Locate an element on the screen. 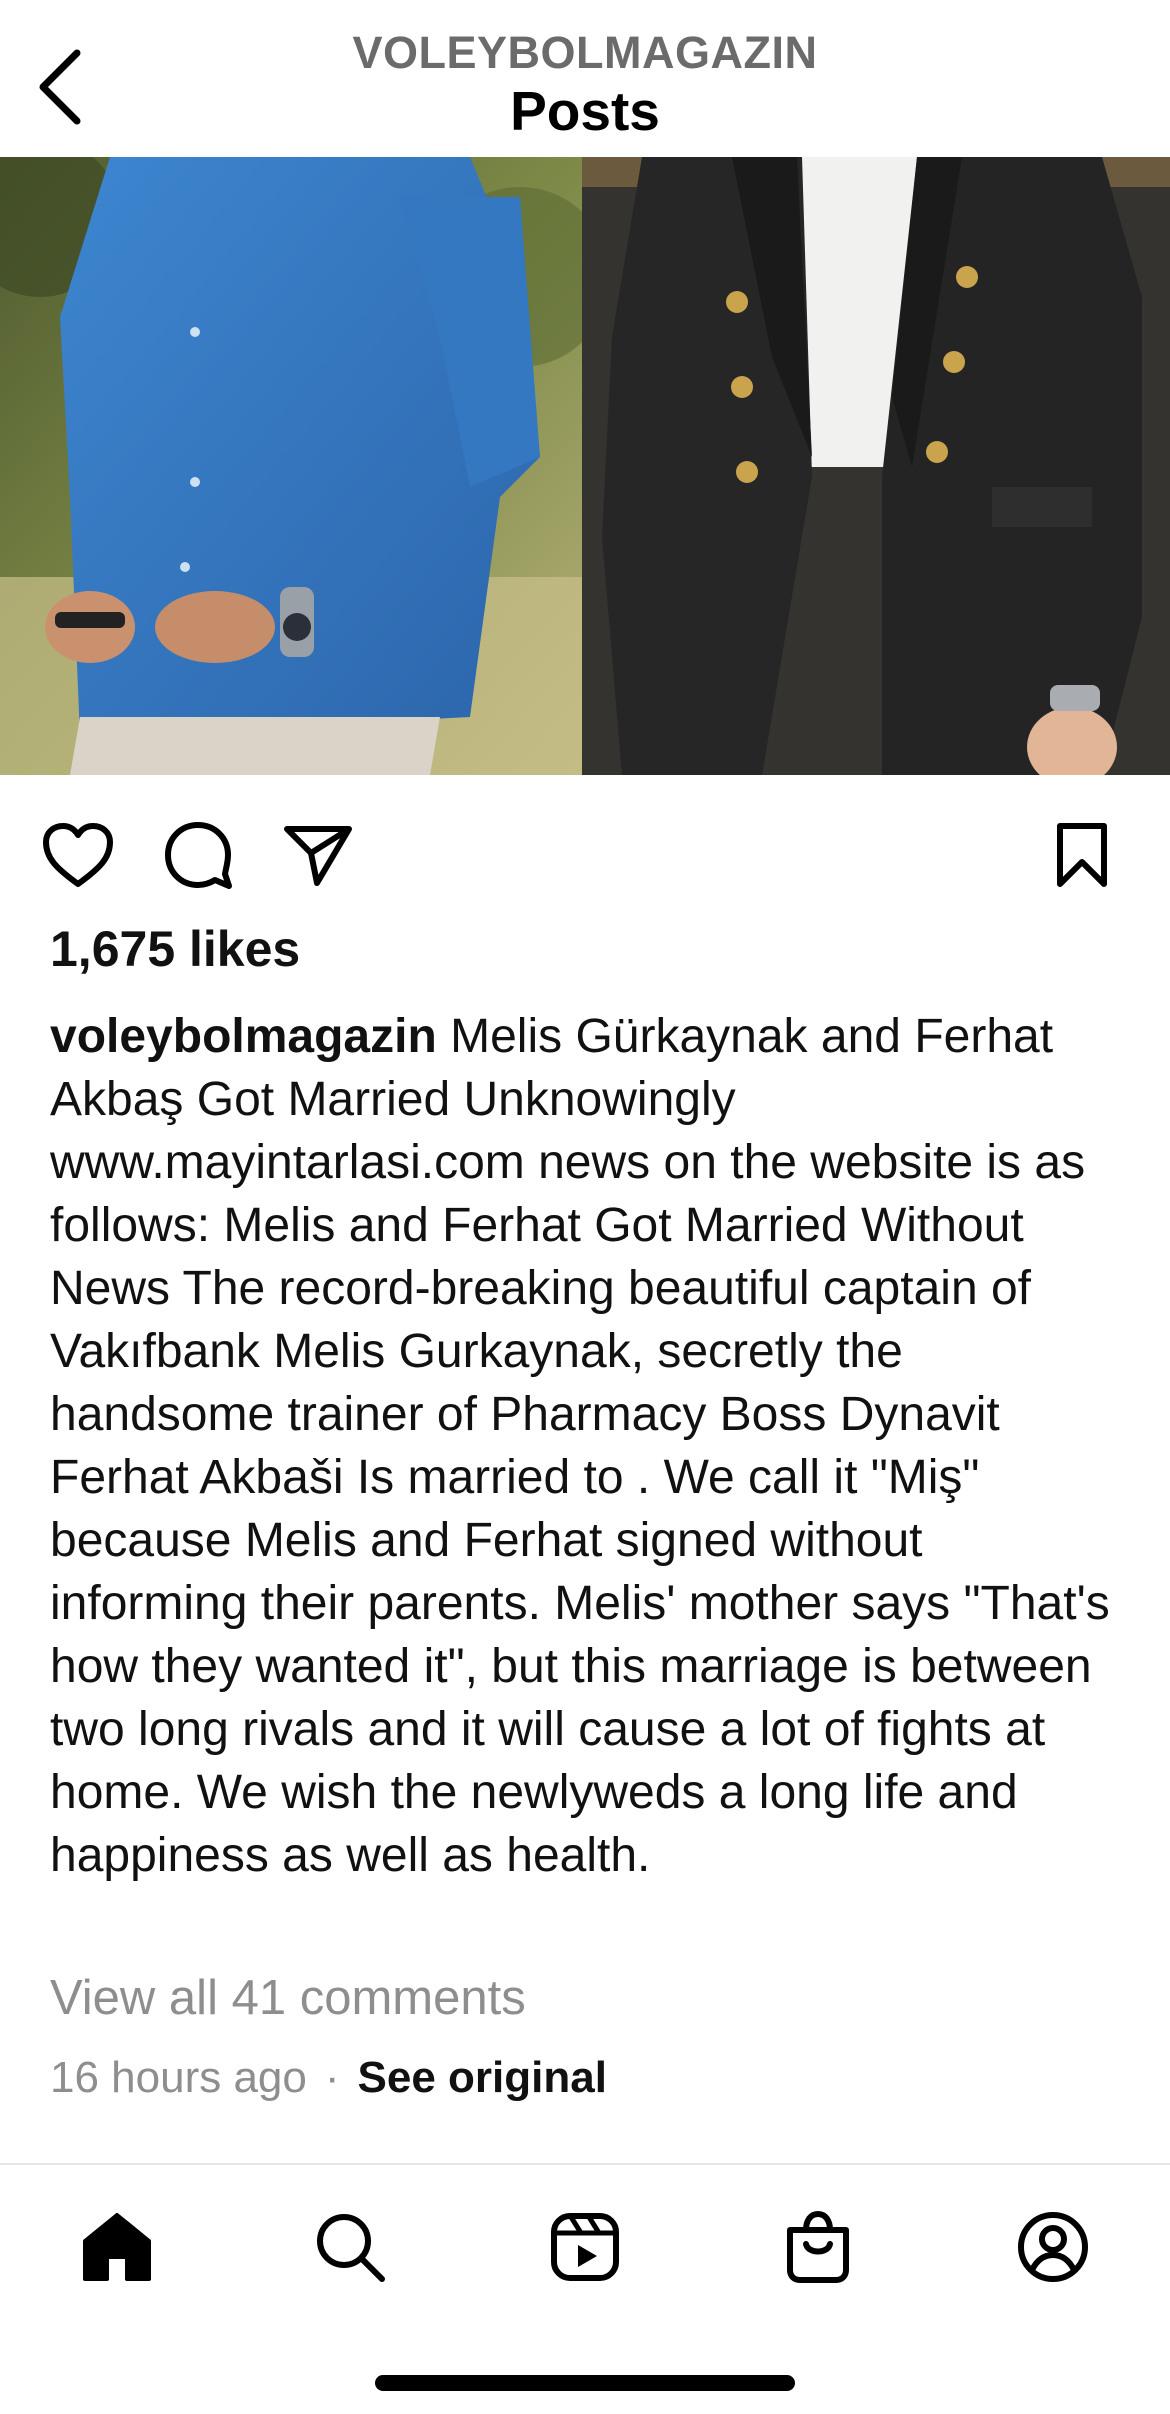 The image size is (1170, 2414). caption-username: voleybolmagazin is located at coordinates (243, 1036).